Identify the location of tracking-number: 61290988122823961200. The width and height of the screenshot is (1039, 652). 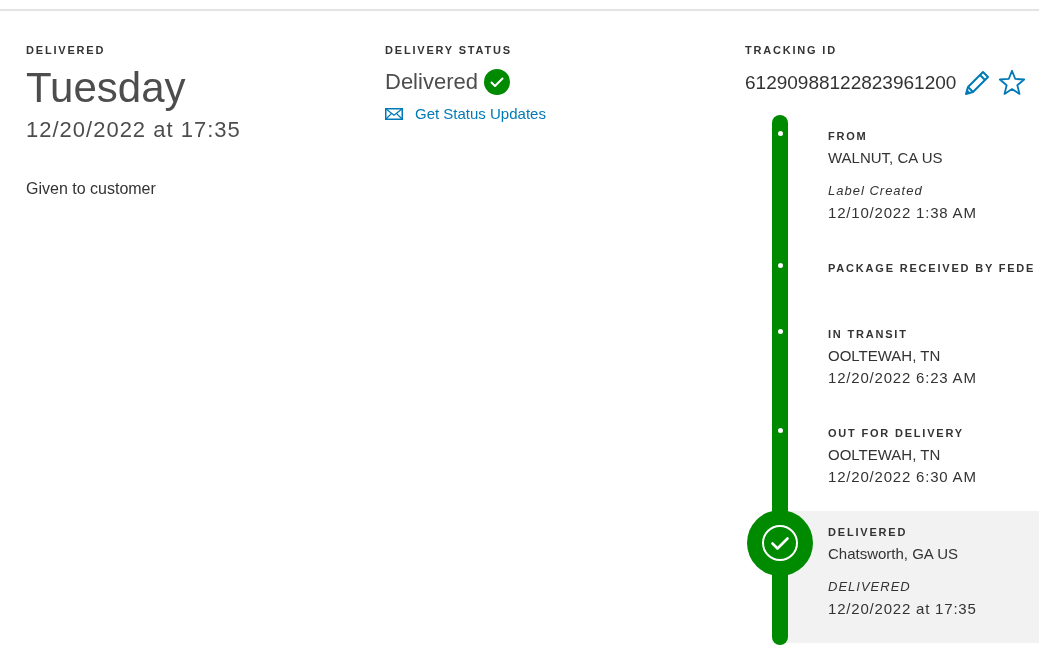
(851, 83).